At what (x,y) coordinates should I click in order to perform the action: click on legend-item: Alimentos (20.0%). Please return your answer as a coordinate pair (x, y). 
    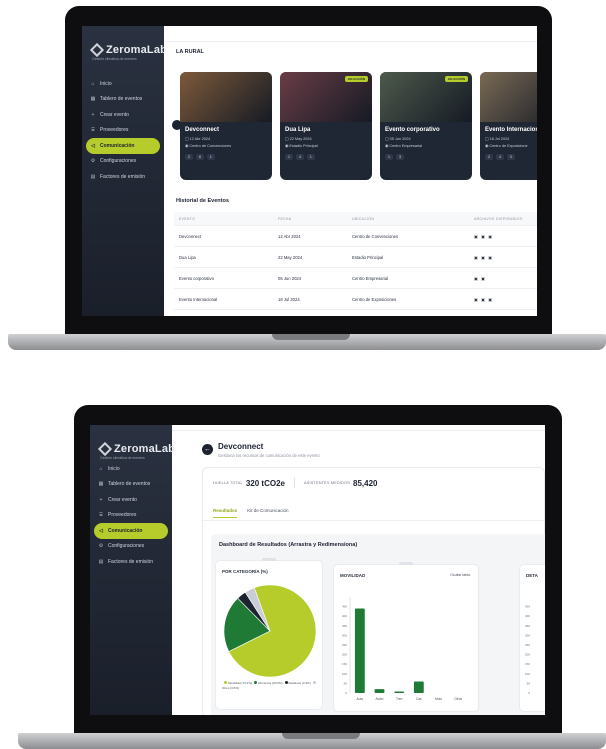
    Looking at the image, I should click on (267, 683).